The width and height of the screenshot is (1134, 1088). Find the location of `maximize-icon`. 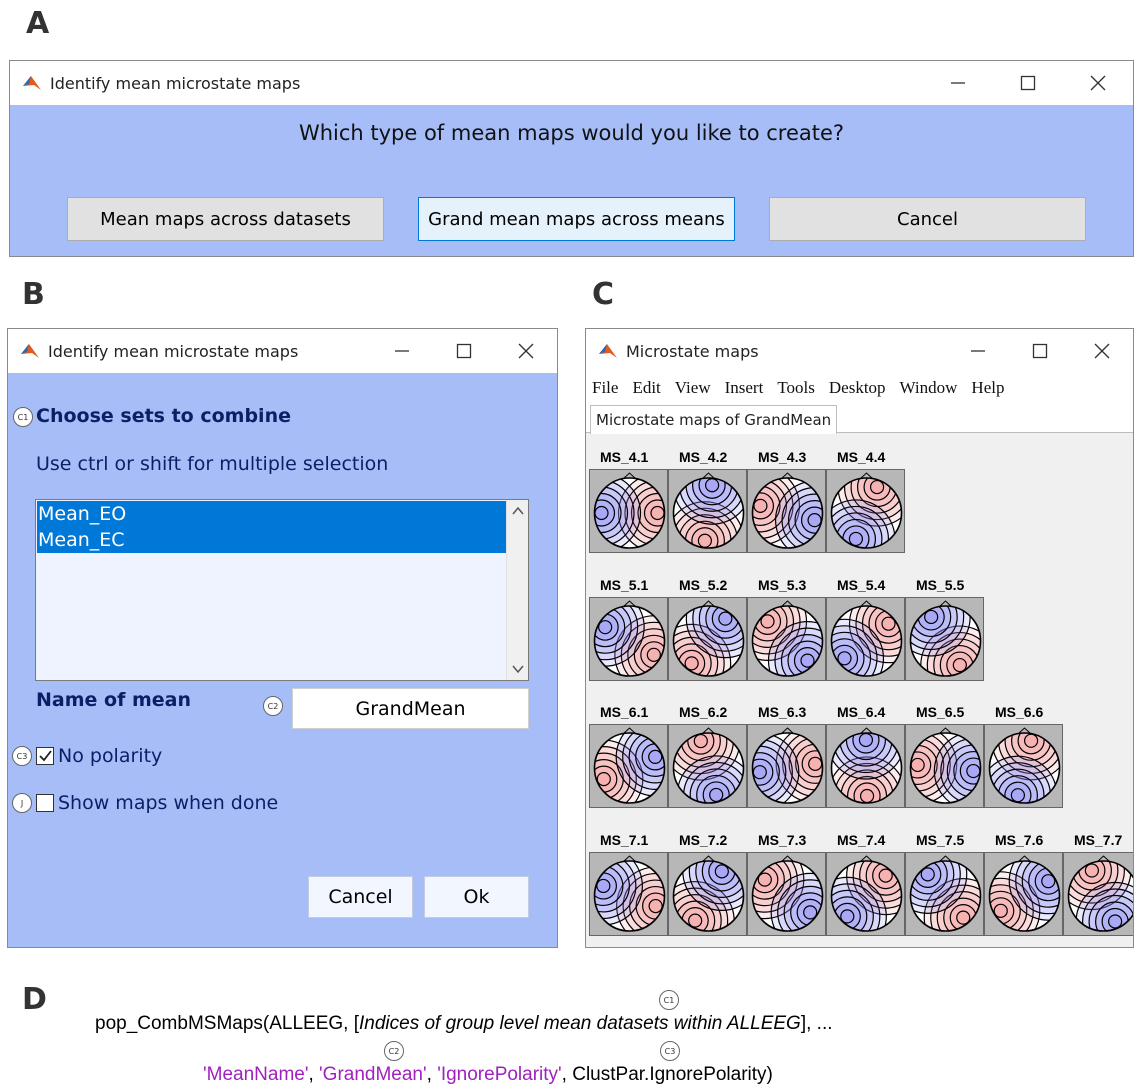

maximize-icon is located at coordinates (464, 351).